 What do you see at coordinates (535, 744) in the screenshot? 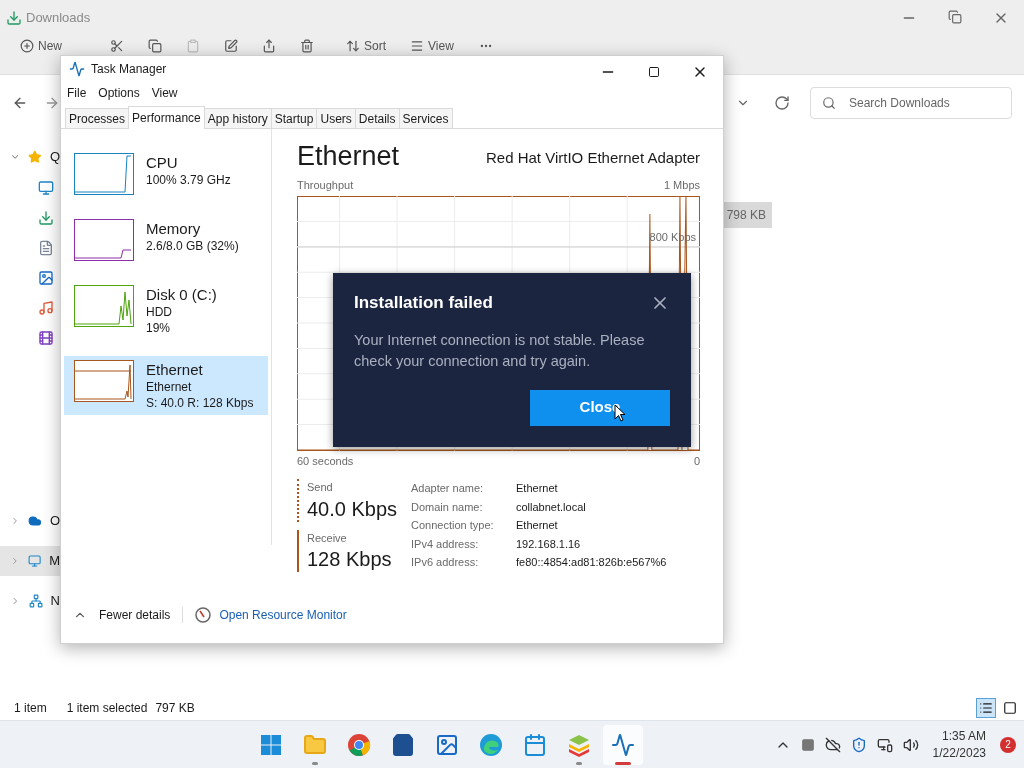
I see `calendar-icon` at bounding box center [535, 744].